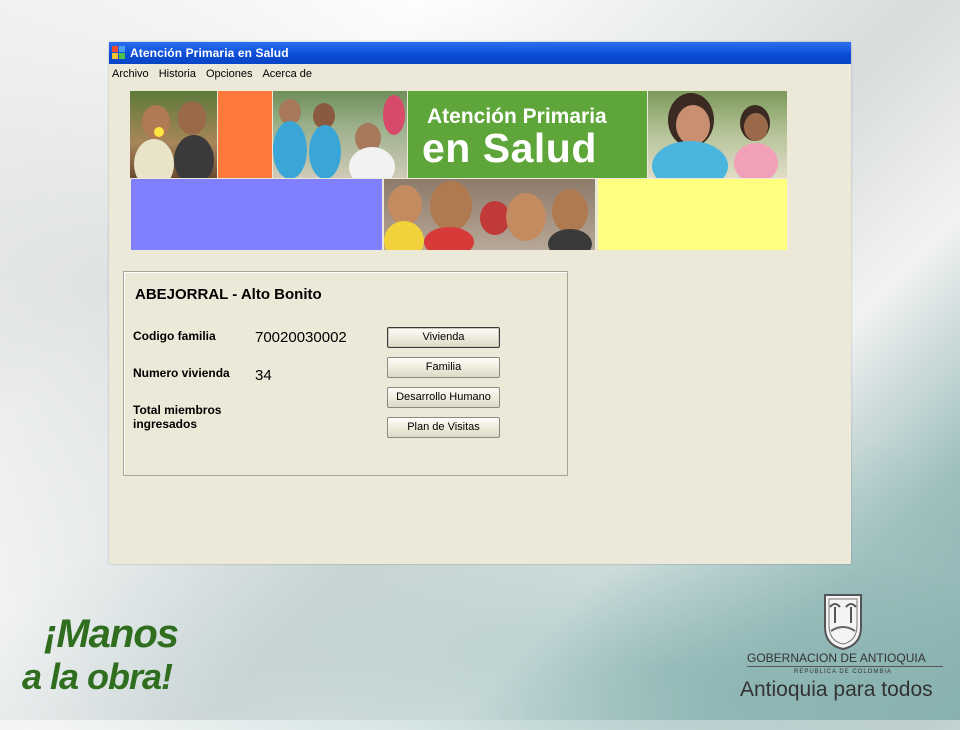 This screenshot has width=960, height=730. What do you see at coordinates (301, 337) in the screenshot?
I see `codigo-familia-value: 70020030002` at bounding box center [301, 337].